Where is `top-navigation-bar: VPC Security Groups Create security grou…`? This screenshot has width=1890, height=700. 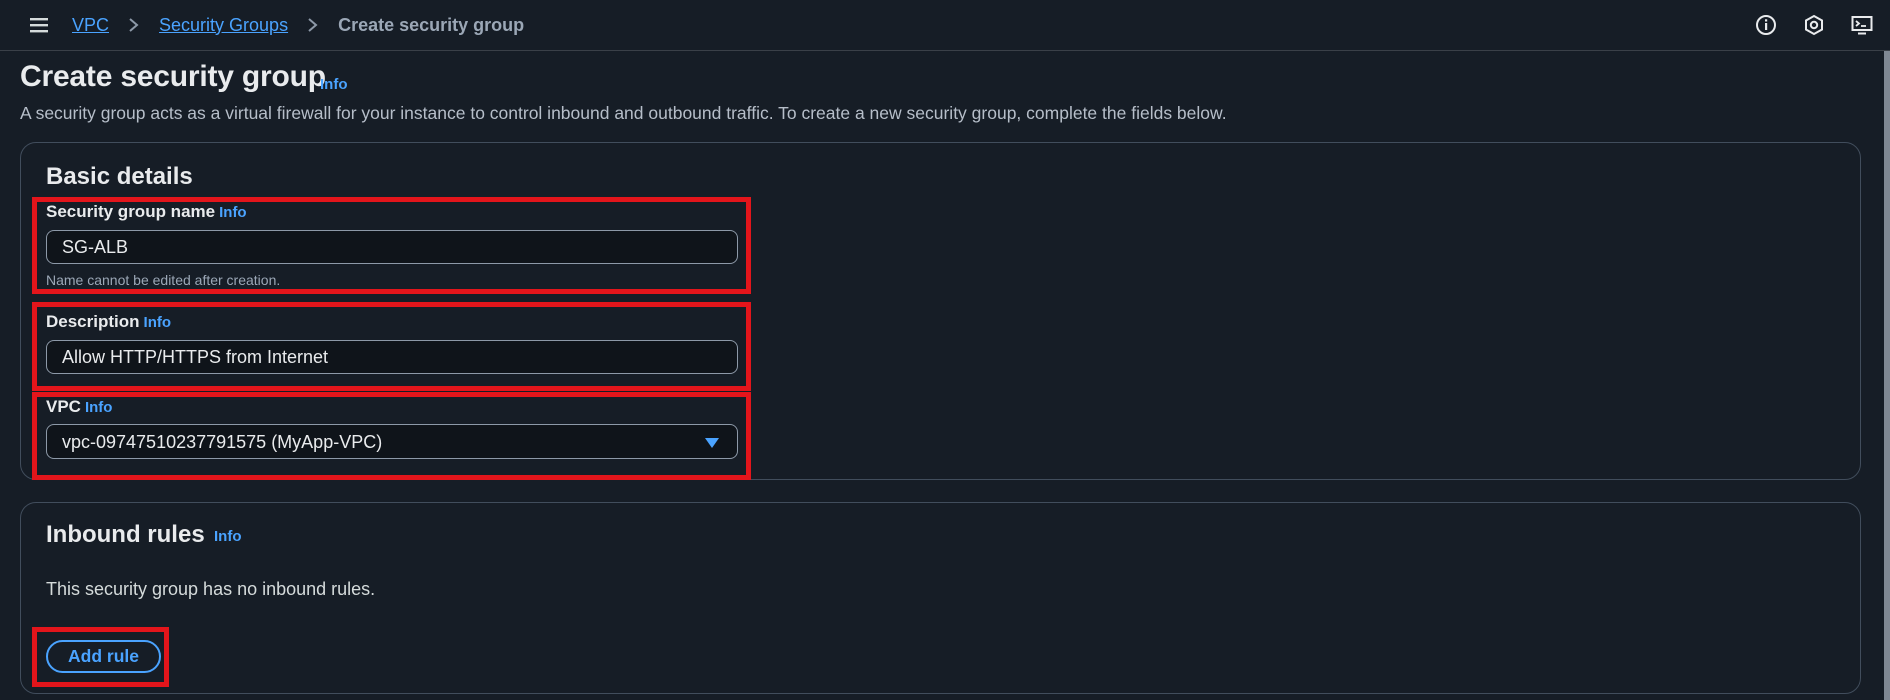 top-navigation-bar: VPC Security Groups Create security grou… is located at coordinates (945, 25).